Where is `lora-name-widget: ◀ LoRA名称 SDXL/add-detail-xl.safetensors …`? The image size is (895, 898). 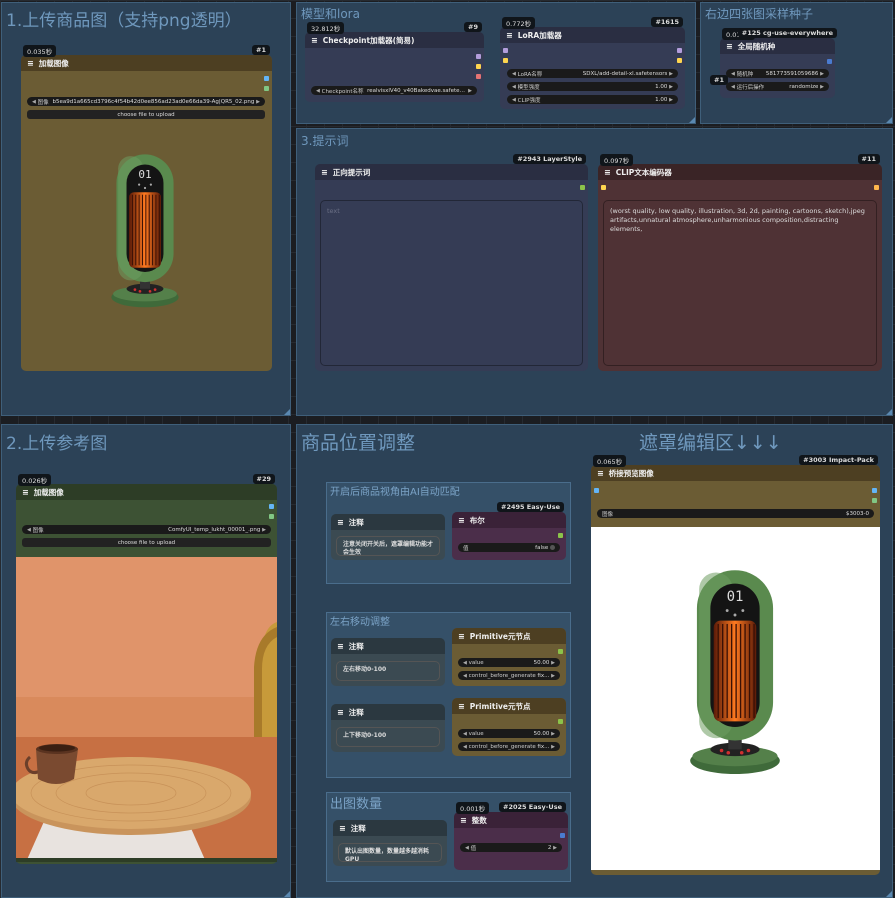
lora-name-widget: ◀ LoRA名称 SDXL/add-detail-xl.safetensors … is located at coordinates (592, 73).